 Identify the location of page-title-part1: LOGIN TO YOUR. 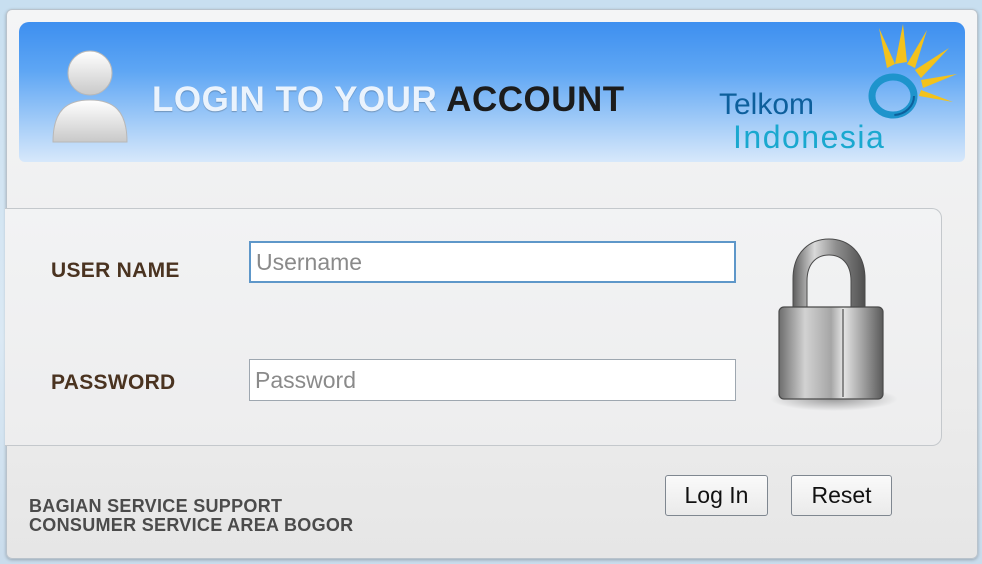
(299, 99).